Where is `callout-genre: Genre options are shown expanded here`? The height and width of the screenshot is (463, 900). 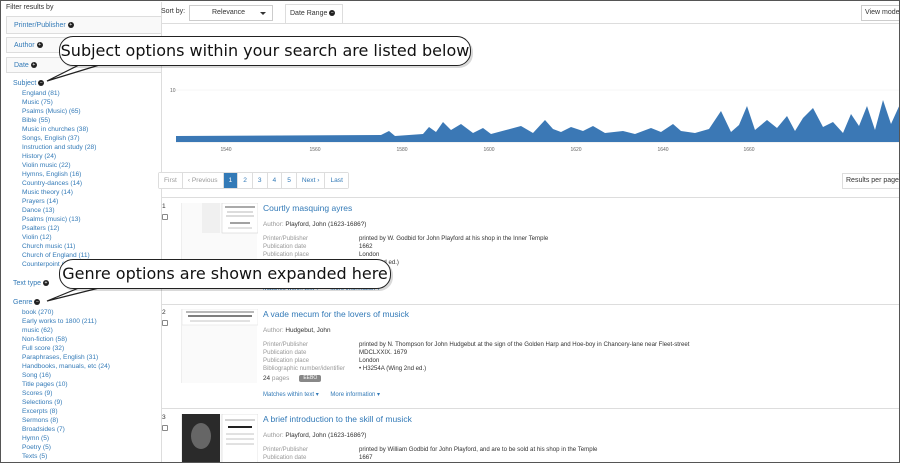
callout-genre: Genre options are shown expanded here is located at coordinates (225, 274).